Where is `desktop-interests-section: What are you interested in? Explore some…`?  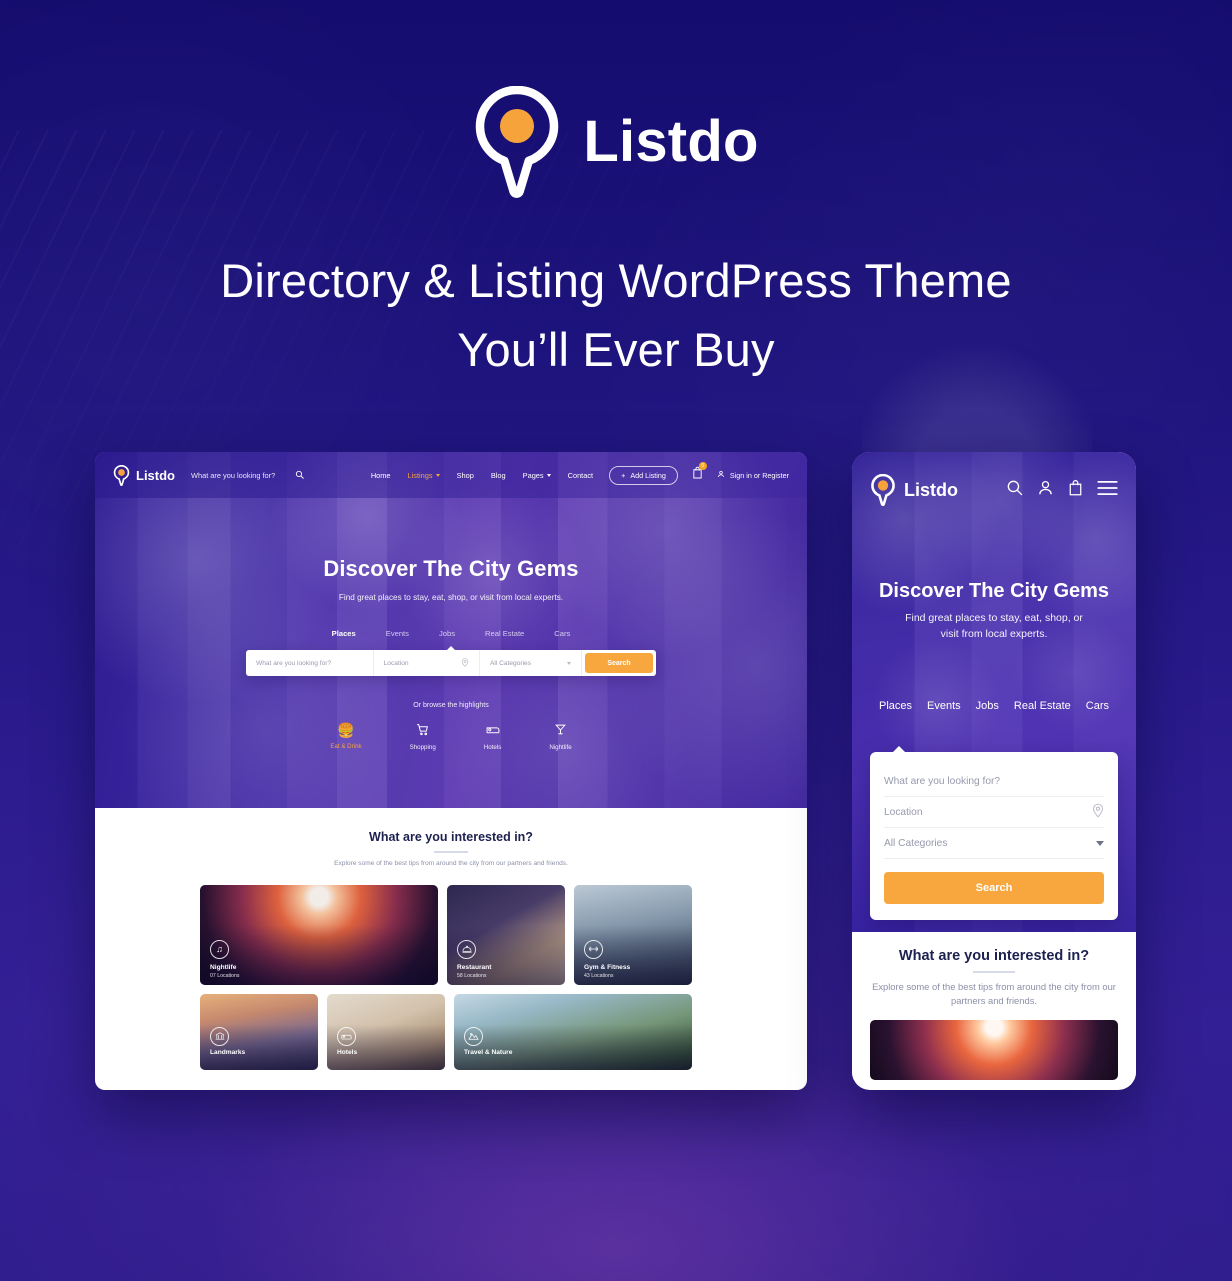
desktop-interests-section: What are you interested in? Explore some… is located at coordinates (451, 939).